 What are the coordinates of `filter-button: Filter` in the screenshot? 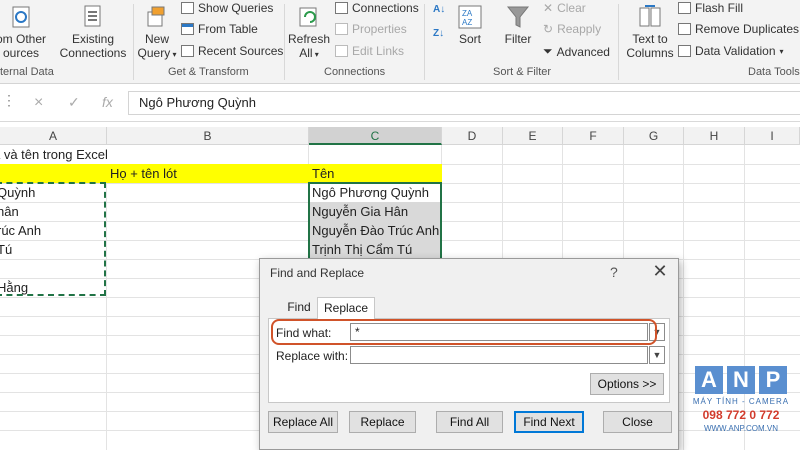 It's located at (518, 25).